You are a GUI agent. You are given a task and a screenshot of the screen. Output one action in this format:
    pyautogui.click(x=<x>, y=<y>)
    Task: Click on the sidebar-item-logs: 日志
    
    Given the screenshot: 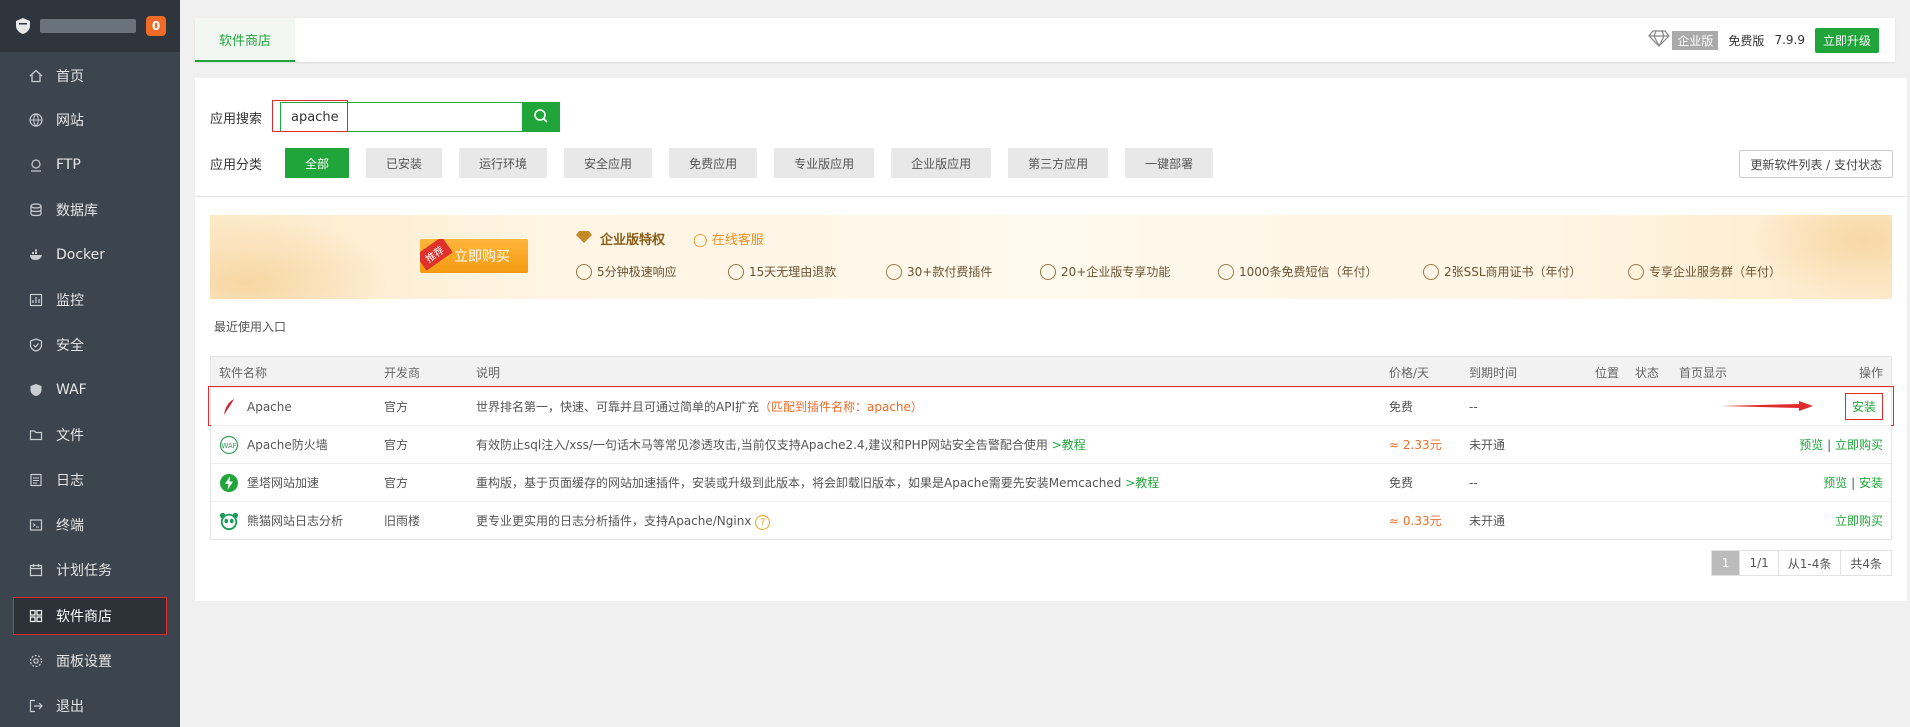 What is the action you would take?
    pyautogui.click(x=90, y=480)
    